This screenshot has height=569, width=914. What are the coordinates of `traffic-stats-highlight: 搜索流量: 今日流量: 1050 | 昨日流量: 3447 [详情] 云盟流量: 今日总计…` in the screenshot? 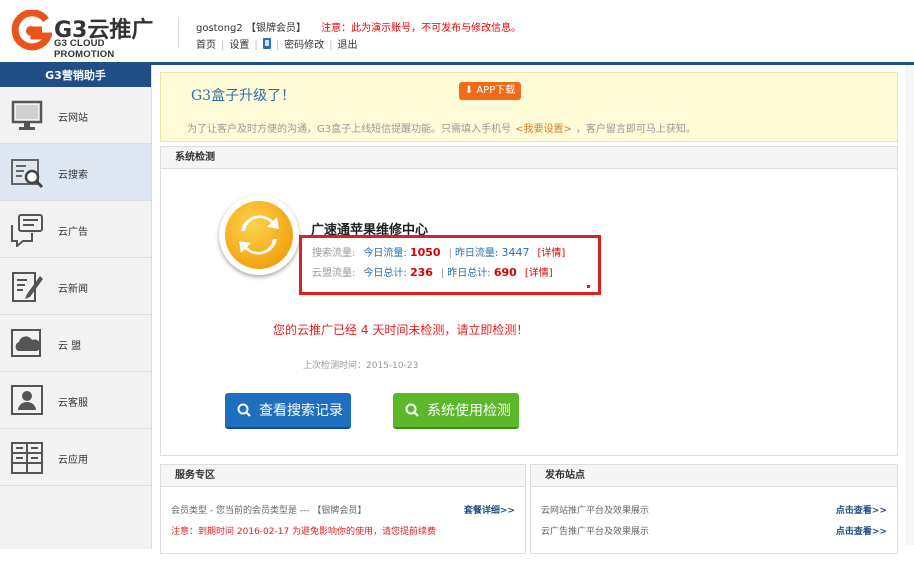 It's located at (450, 265).